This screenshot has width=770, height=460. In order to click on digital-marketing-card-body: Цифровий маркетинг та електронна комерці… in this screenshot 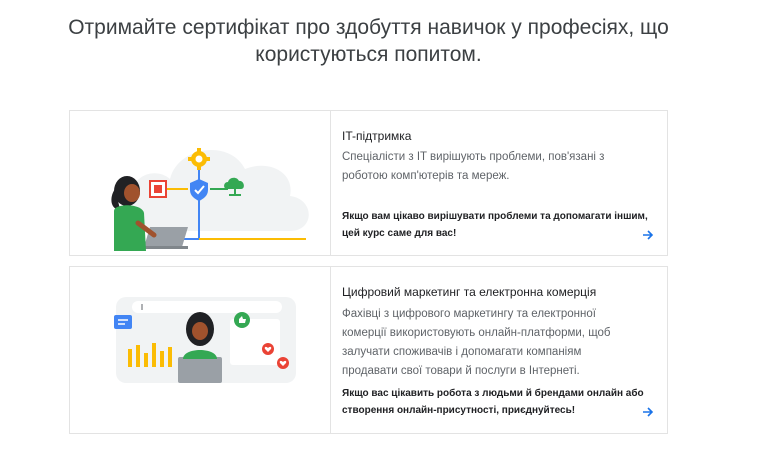, I will do `click(498, 350)`.